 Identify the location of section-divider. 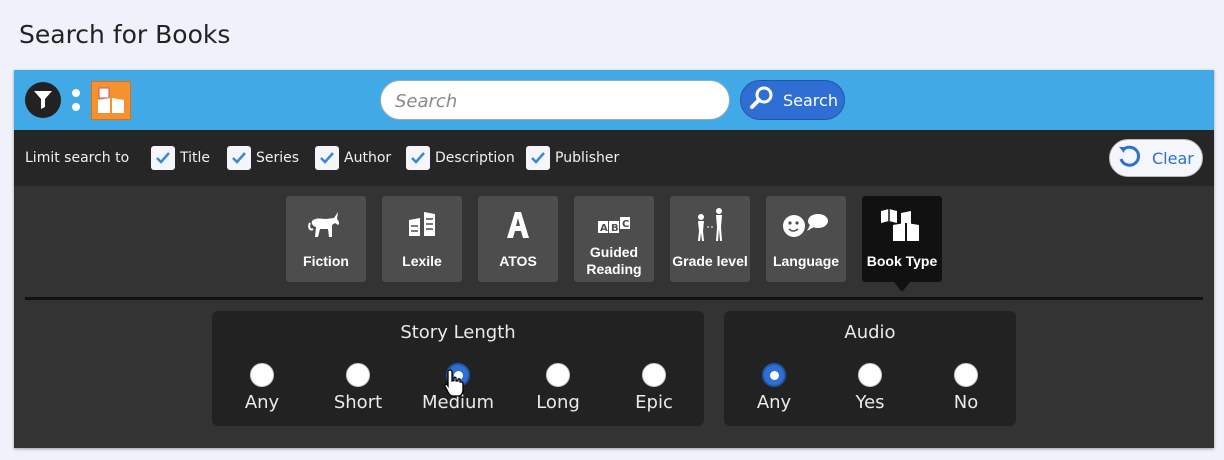
(614, 298).